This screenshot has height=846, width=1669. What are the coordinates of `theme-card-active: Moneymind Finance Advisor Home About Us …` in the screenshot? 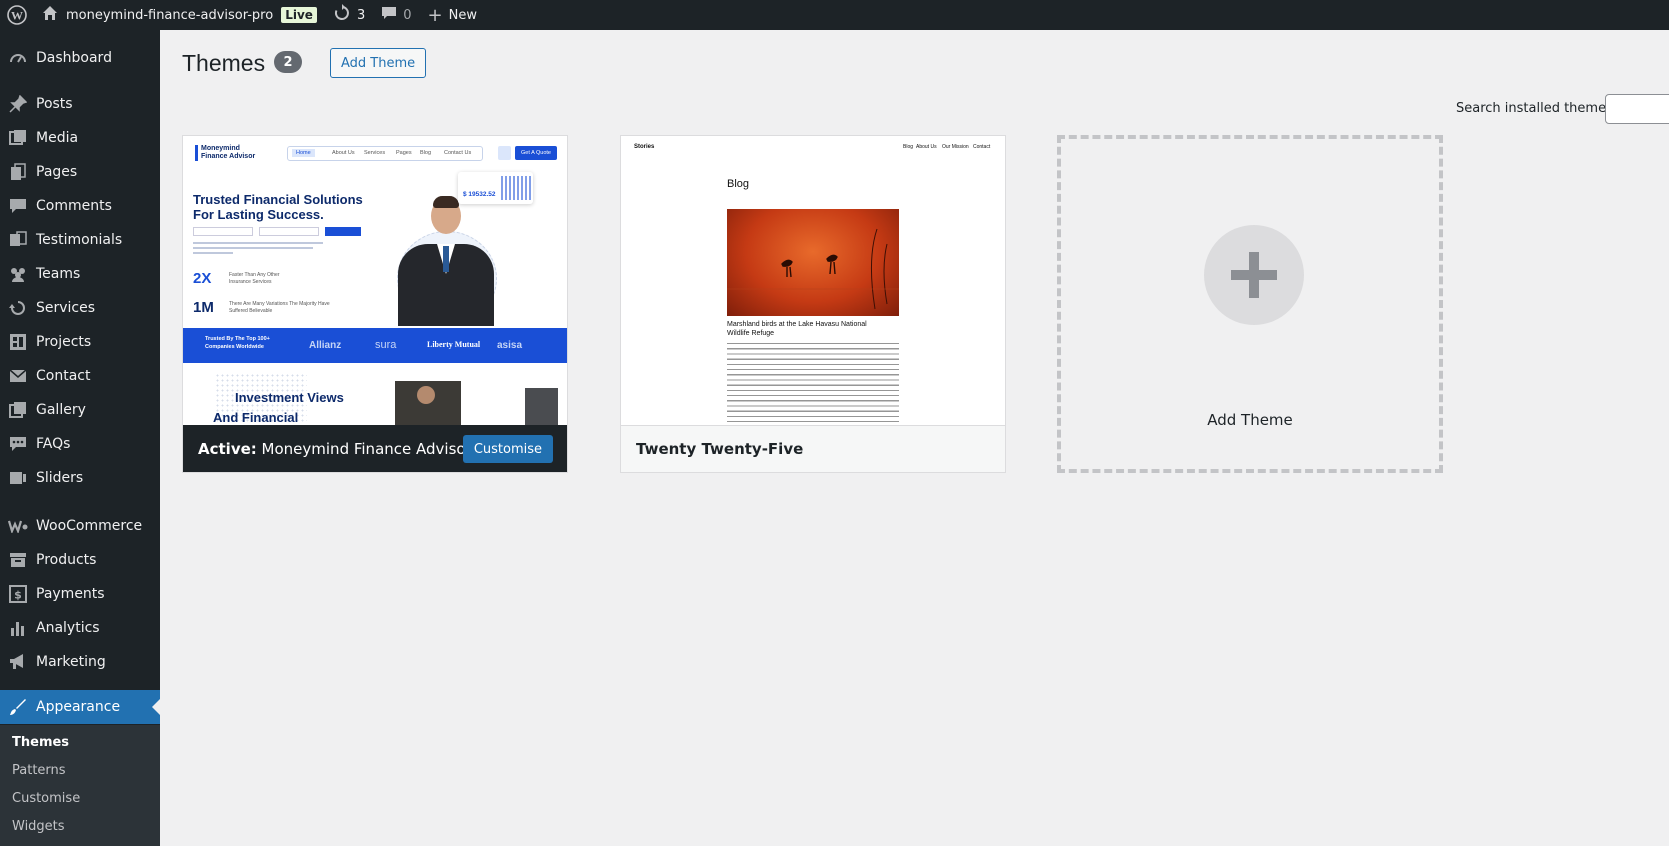 It's located at (375, 304).